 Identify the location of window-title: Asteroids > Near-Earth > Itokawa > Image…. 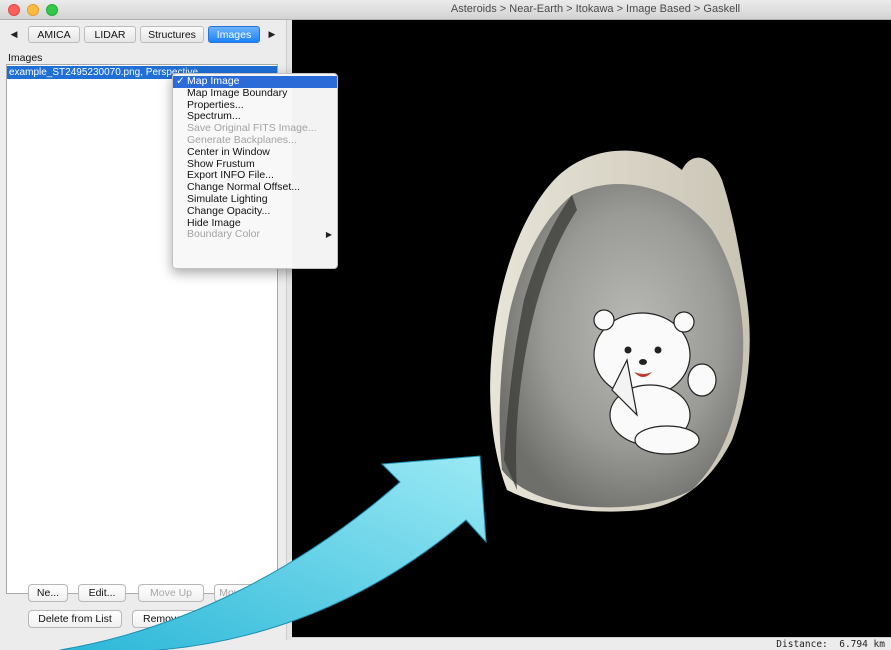
(595, 9).